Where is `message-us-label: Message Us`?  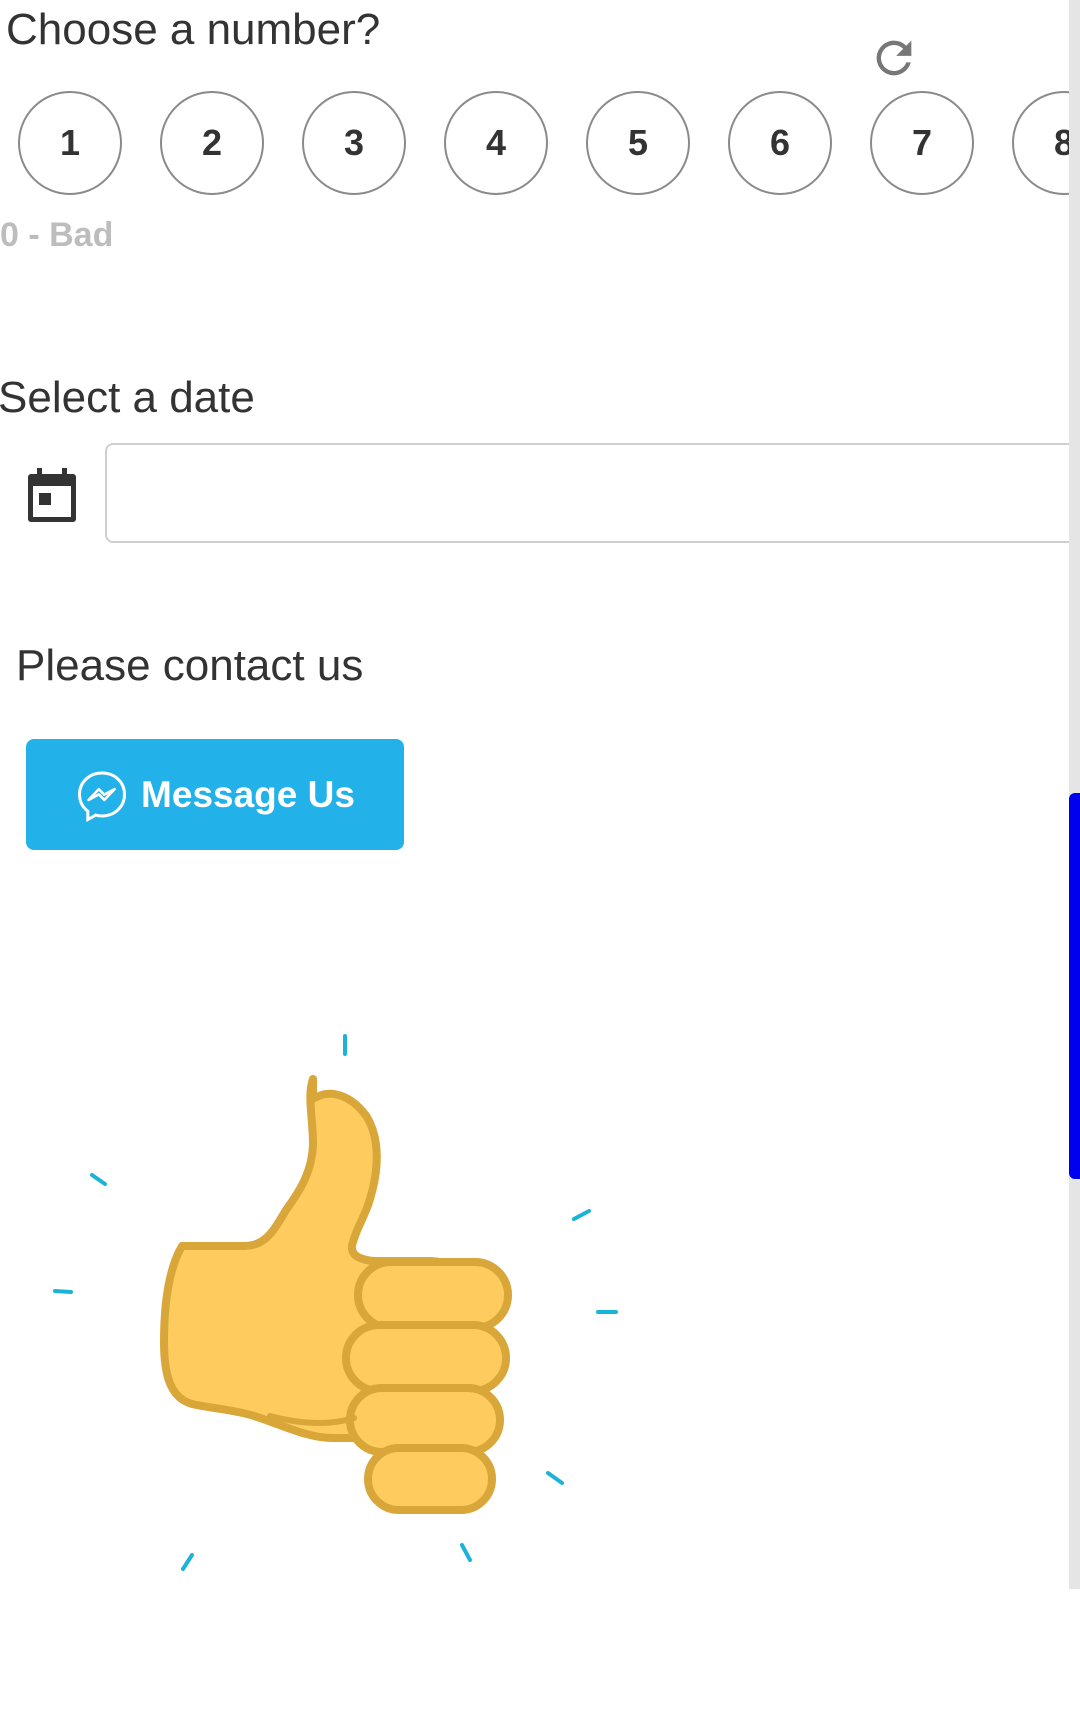 message-us-label: Message Us is located at coordinates (248, 794).